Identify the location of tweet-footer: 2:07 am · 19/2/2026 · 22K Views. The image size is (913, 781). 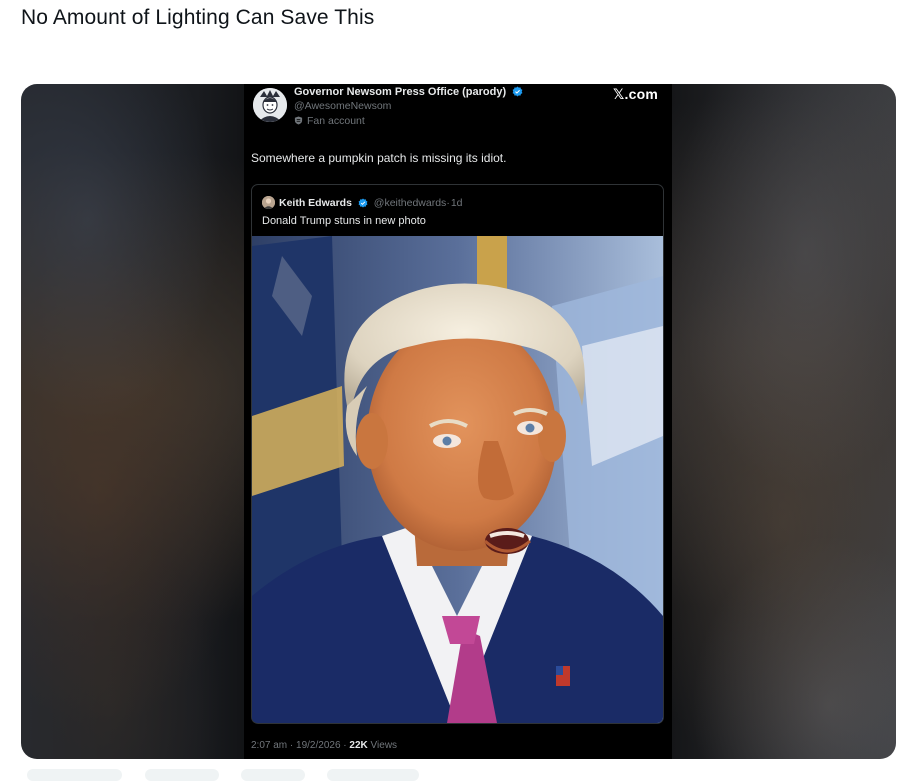
(324, 745).